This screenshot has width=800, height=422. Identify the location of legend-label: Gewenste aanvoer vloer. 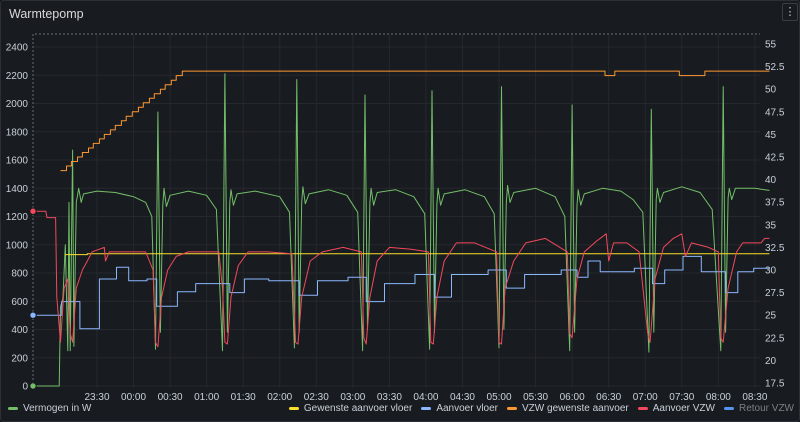
(358, 408).